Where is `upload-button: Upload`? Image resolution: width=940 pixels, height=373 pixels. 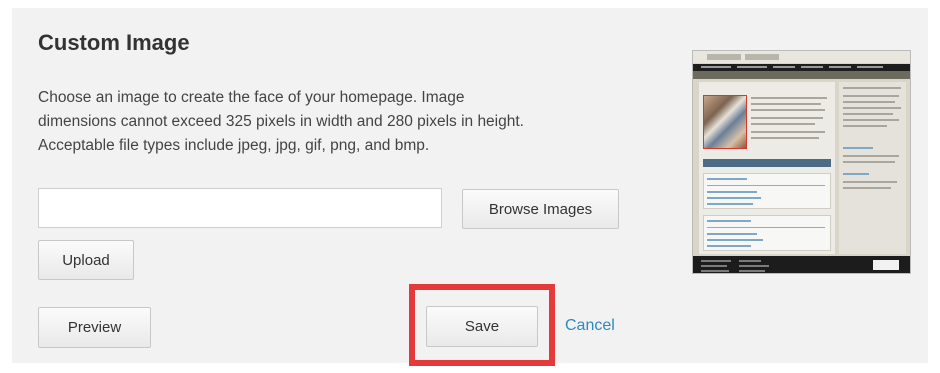
upload-button: Upload is located at coordinates (86, 260).